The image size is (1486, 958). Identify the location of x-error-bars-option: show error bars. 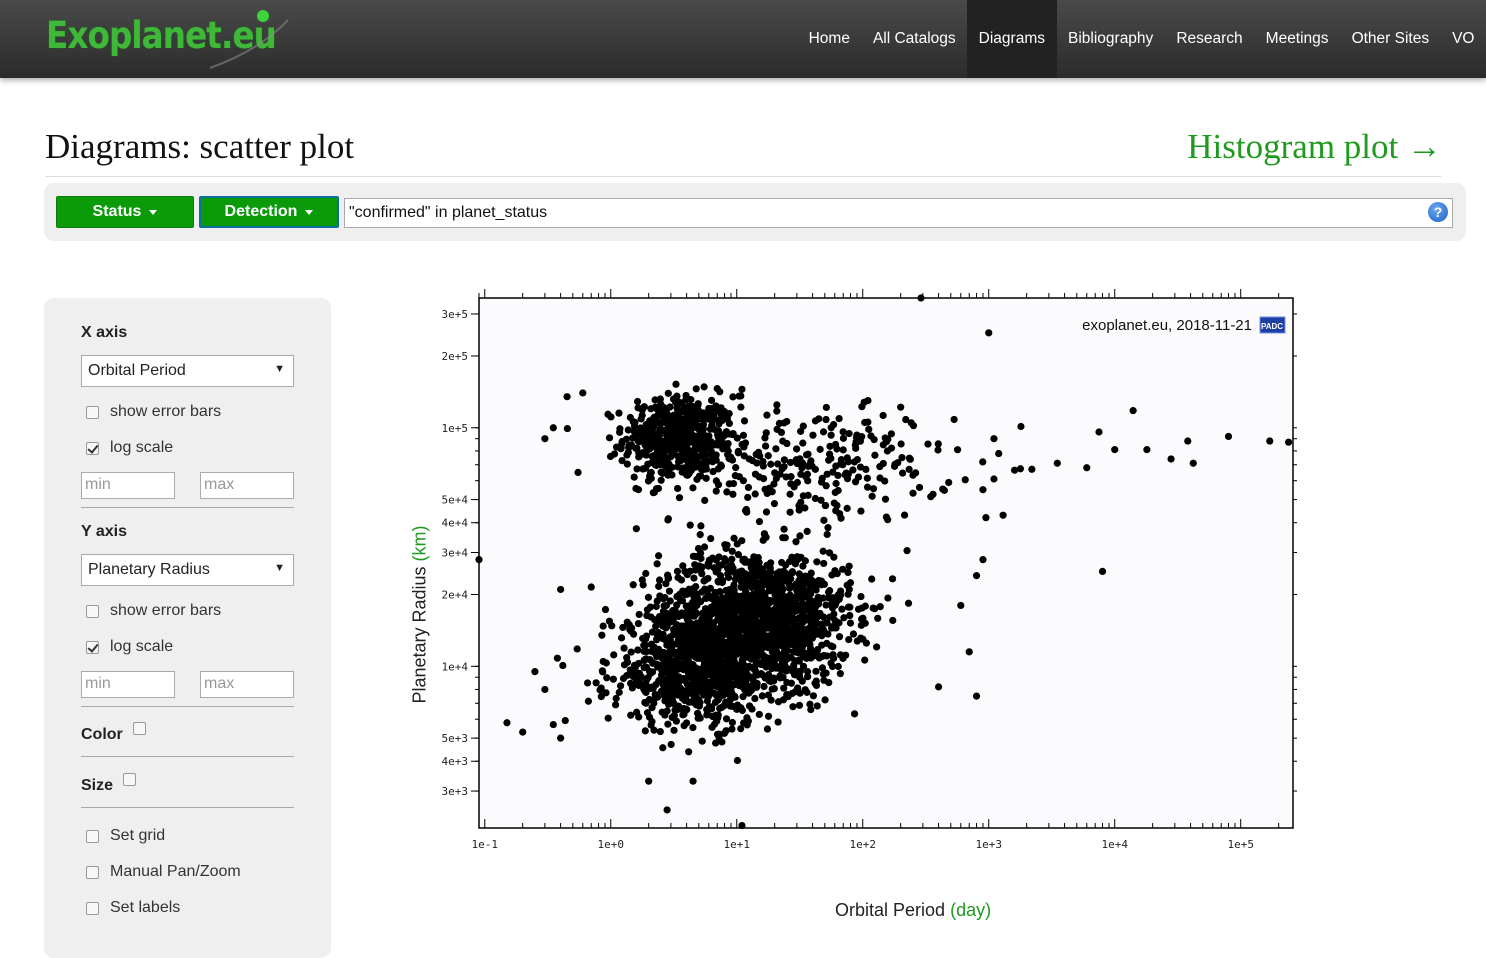
(153, 412).